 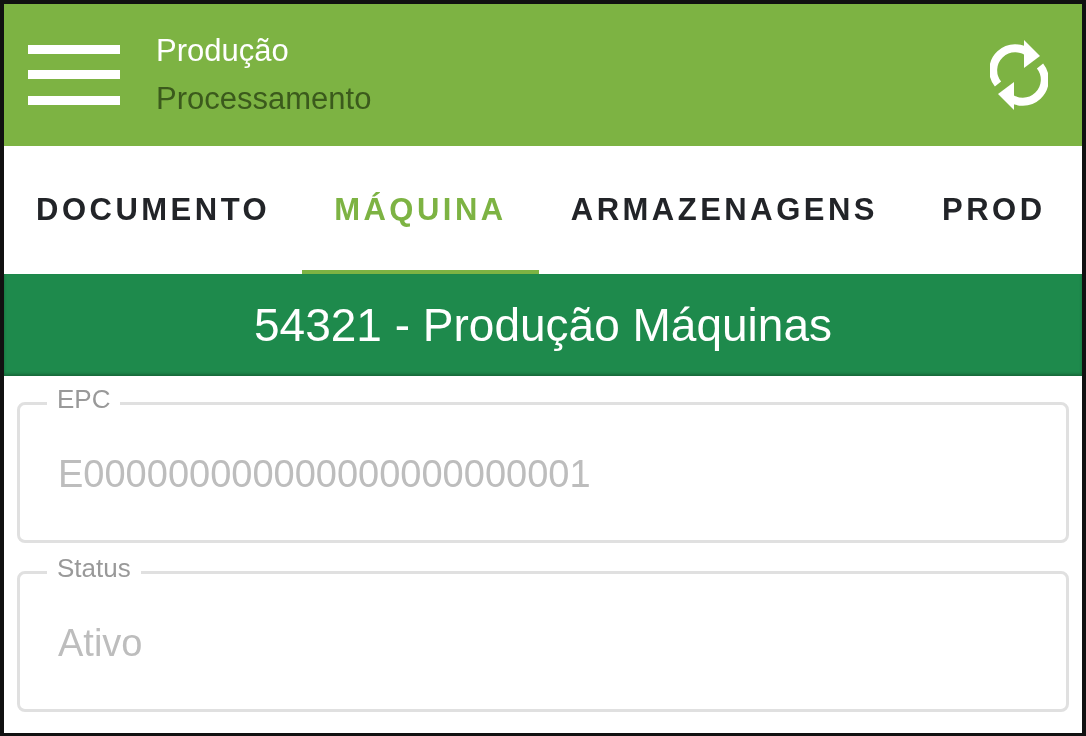 I want to click on menu-icon, so click(x=74, y=75).